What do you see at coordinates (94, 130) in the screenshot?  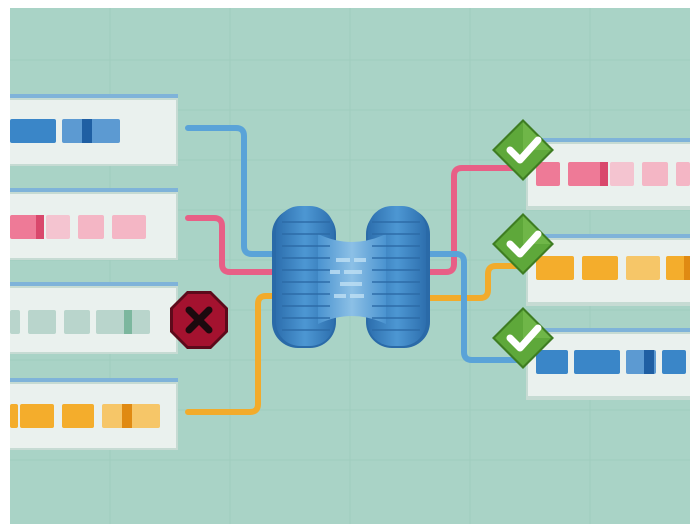 I see `input-card-blue` at bounding box center [94, 130].